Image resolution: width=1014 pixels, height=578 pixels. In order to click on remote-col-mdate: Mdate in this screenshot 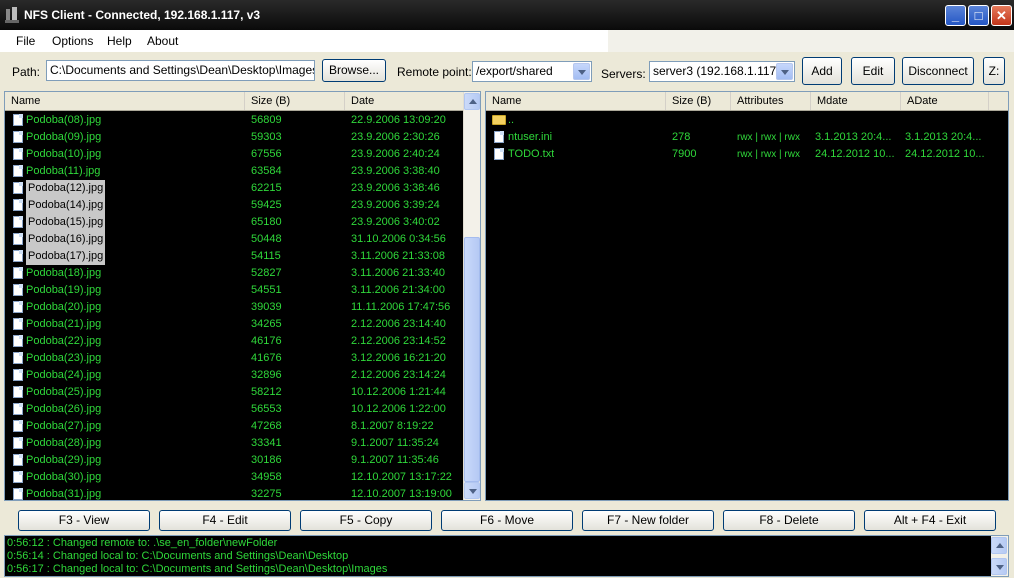, I will do `click(856, 101)`.